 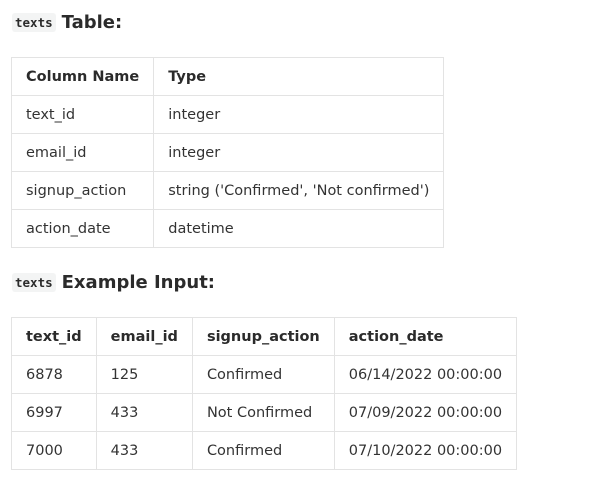 What do you see at coordinates (138, 282) in the screenshot?
I see `example-heading-title: Example Input:` at bounding box center [138, 282].